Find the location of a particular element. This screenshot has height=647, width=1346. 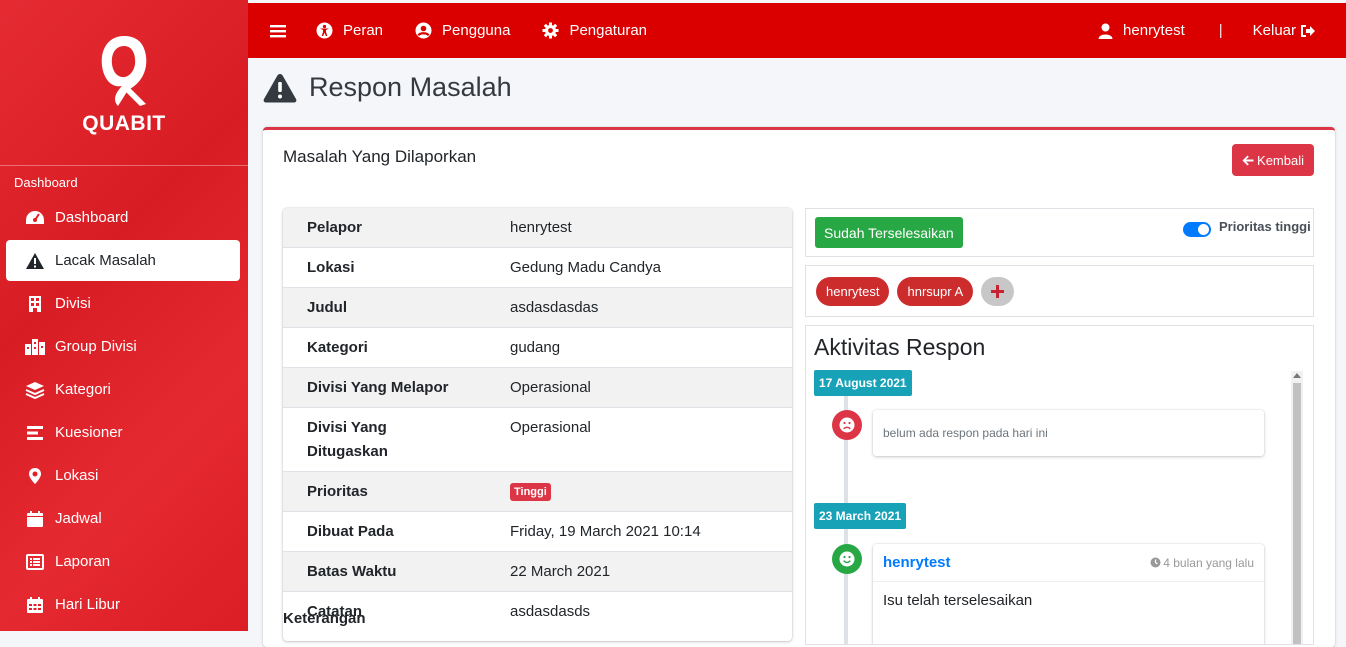

back-label: Kembali is located at coordinates (1280, 160).